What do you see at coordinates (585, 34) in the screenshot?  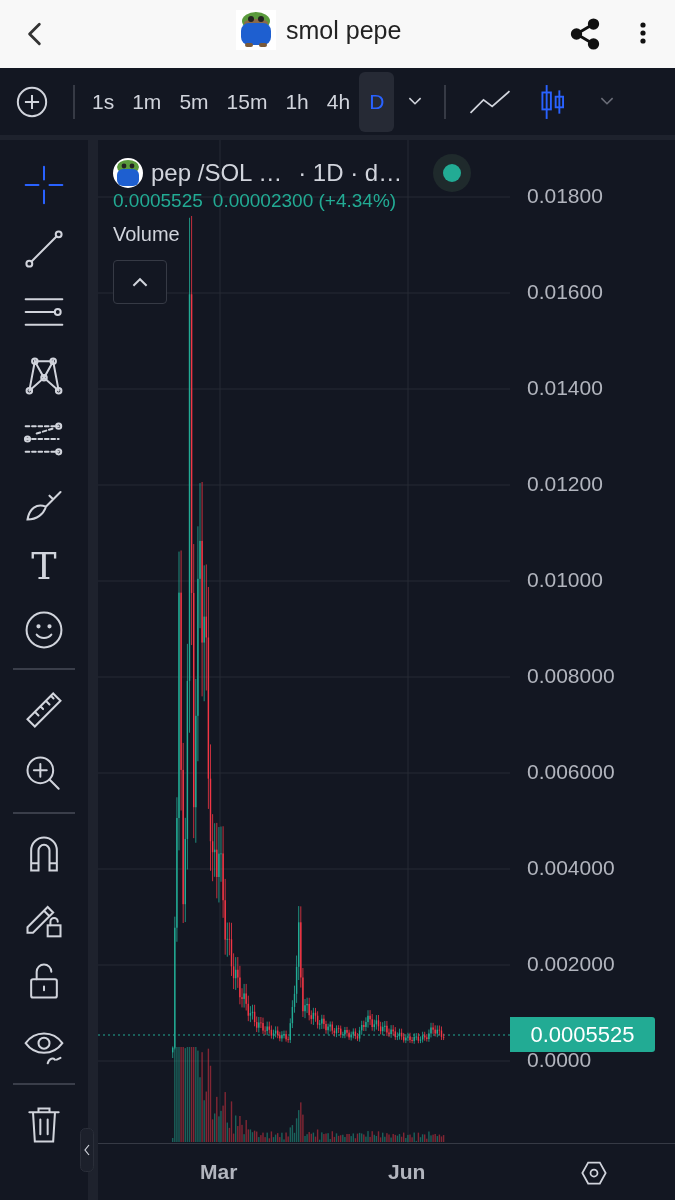 I see `share-icon` at bounding box center [585, 34].